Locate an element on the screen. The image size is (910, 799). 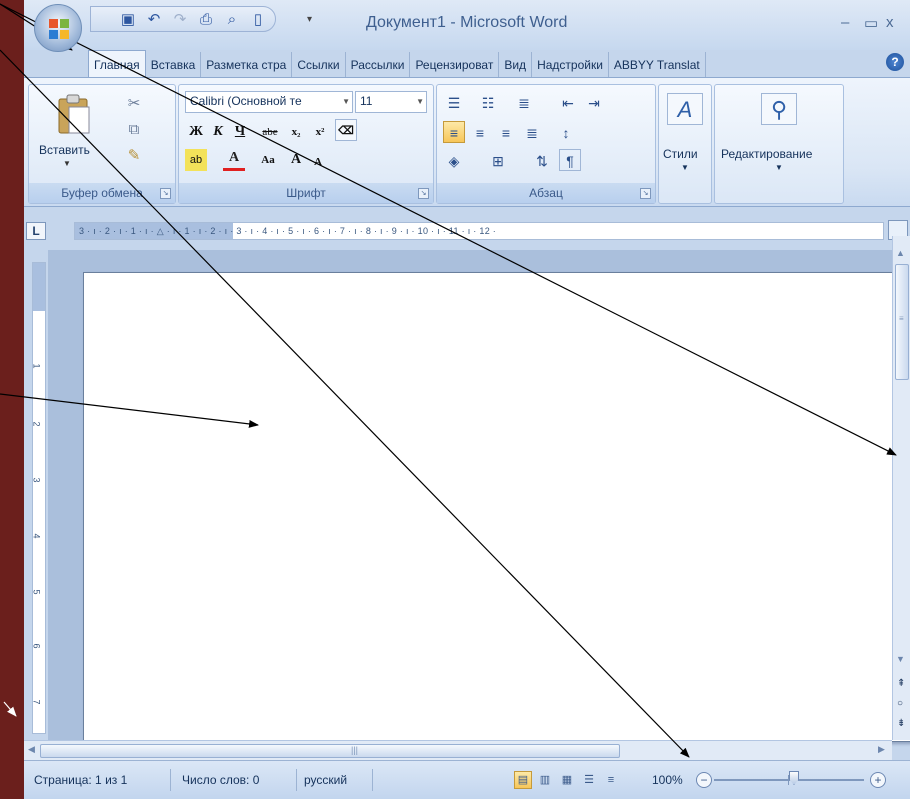
tab-references: Ссылки is located at coordinates (319, 65).